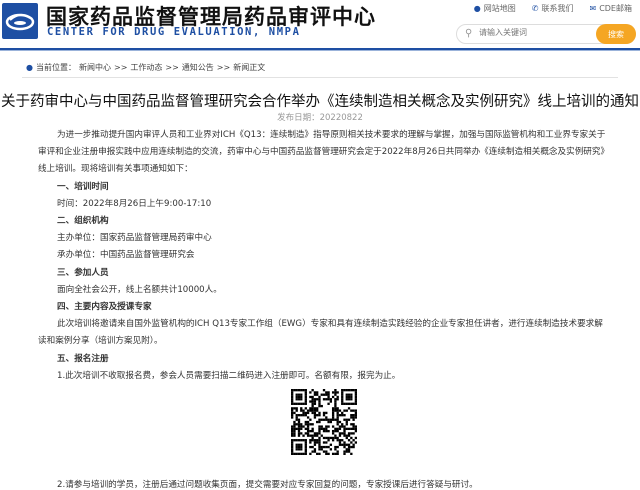 The image size is (640, 490). What do you see at coordinates (529, 32) in the screenshot?
I see `search-input` at bounding box center [529, 32].